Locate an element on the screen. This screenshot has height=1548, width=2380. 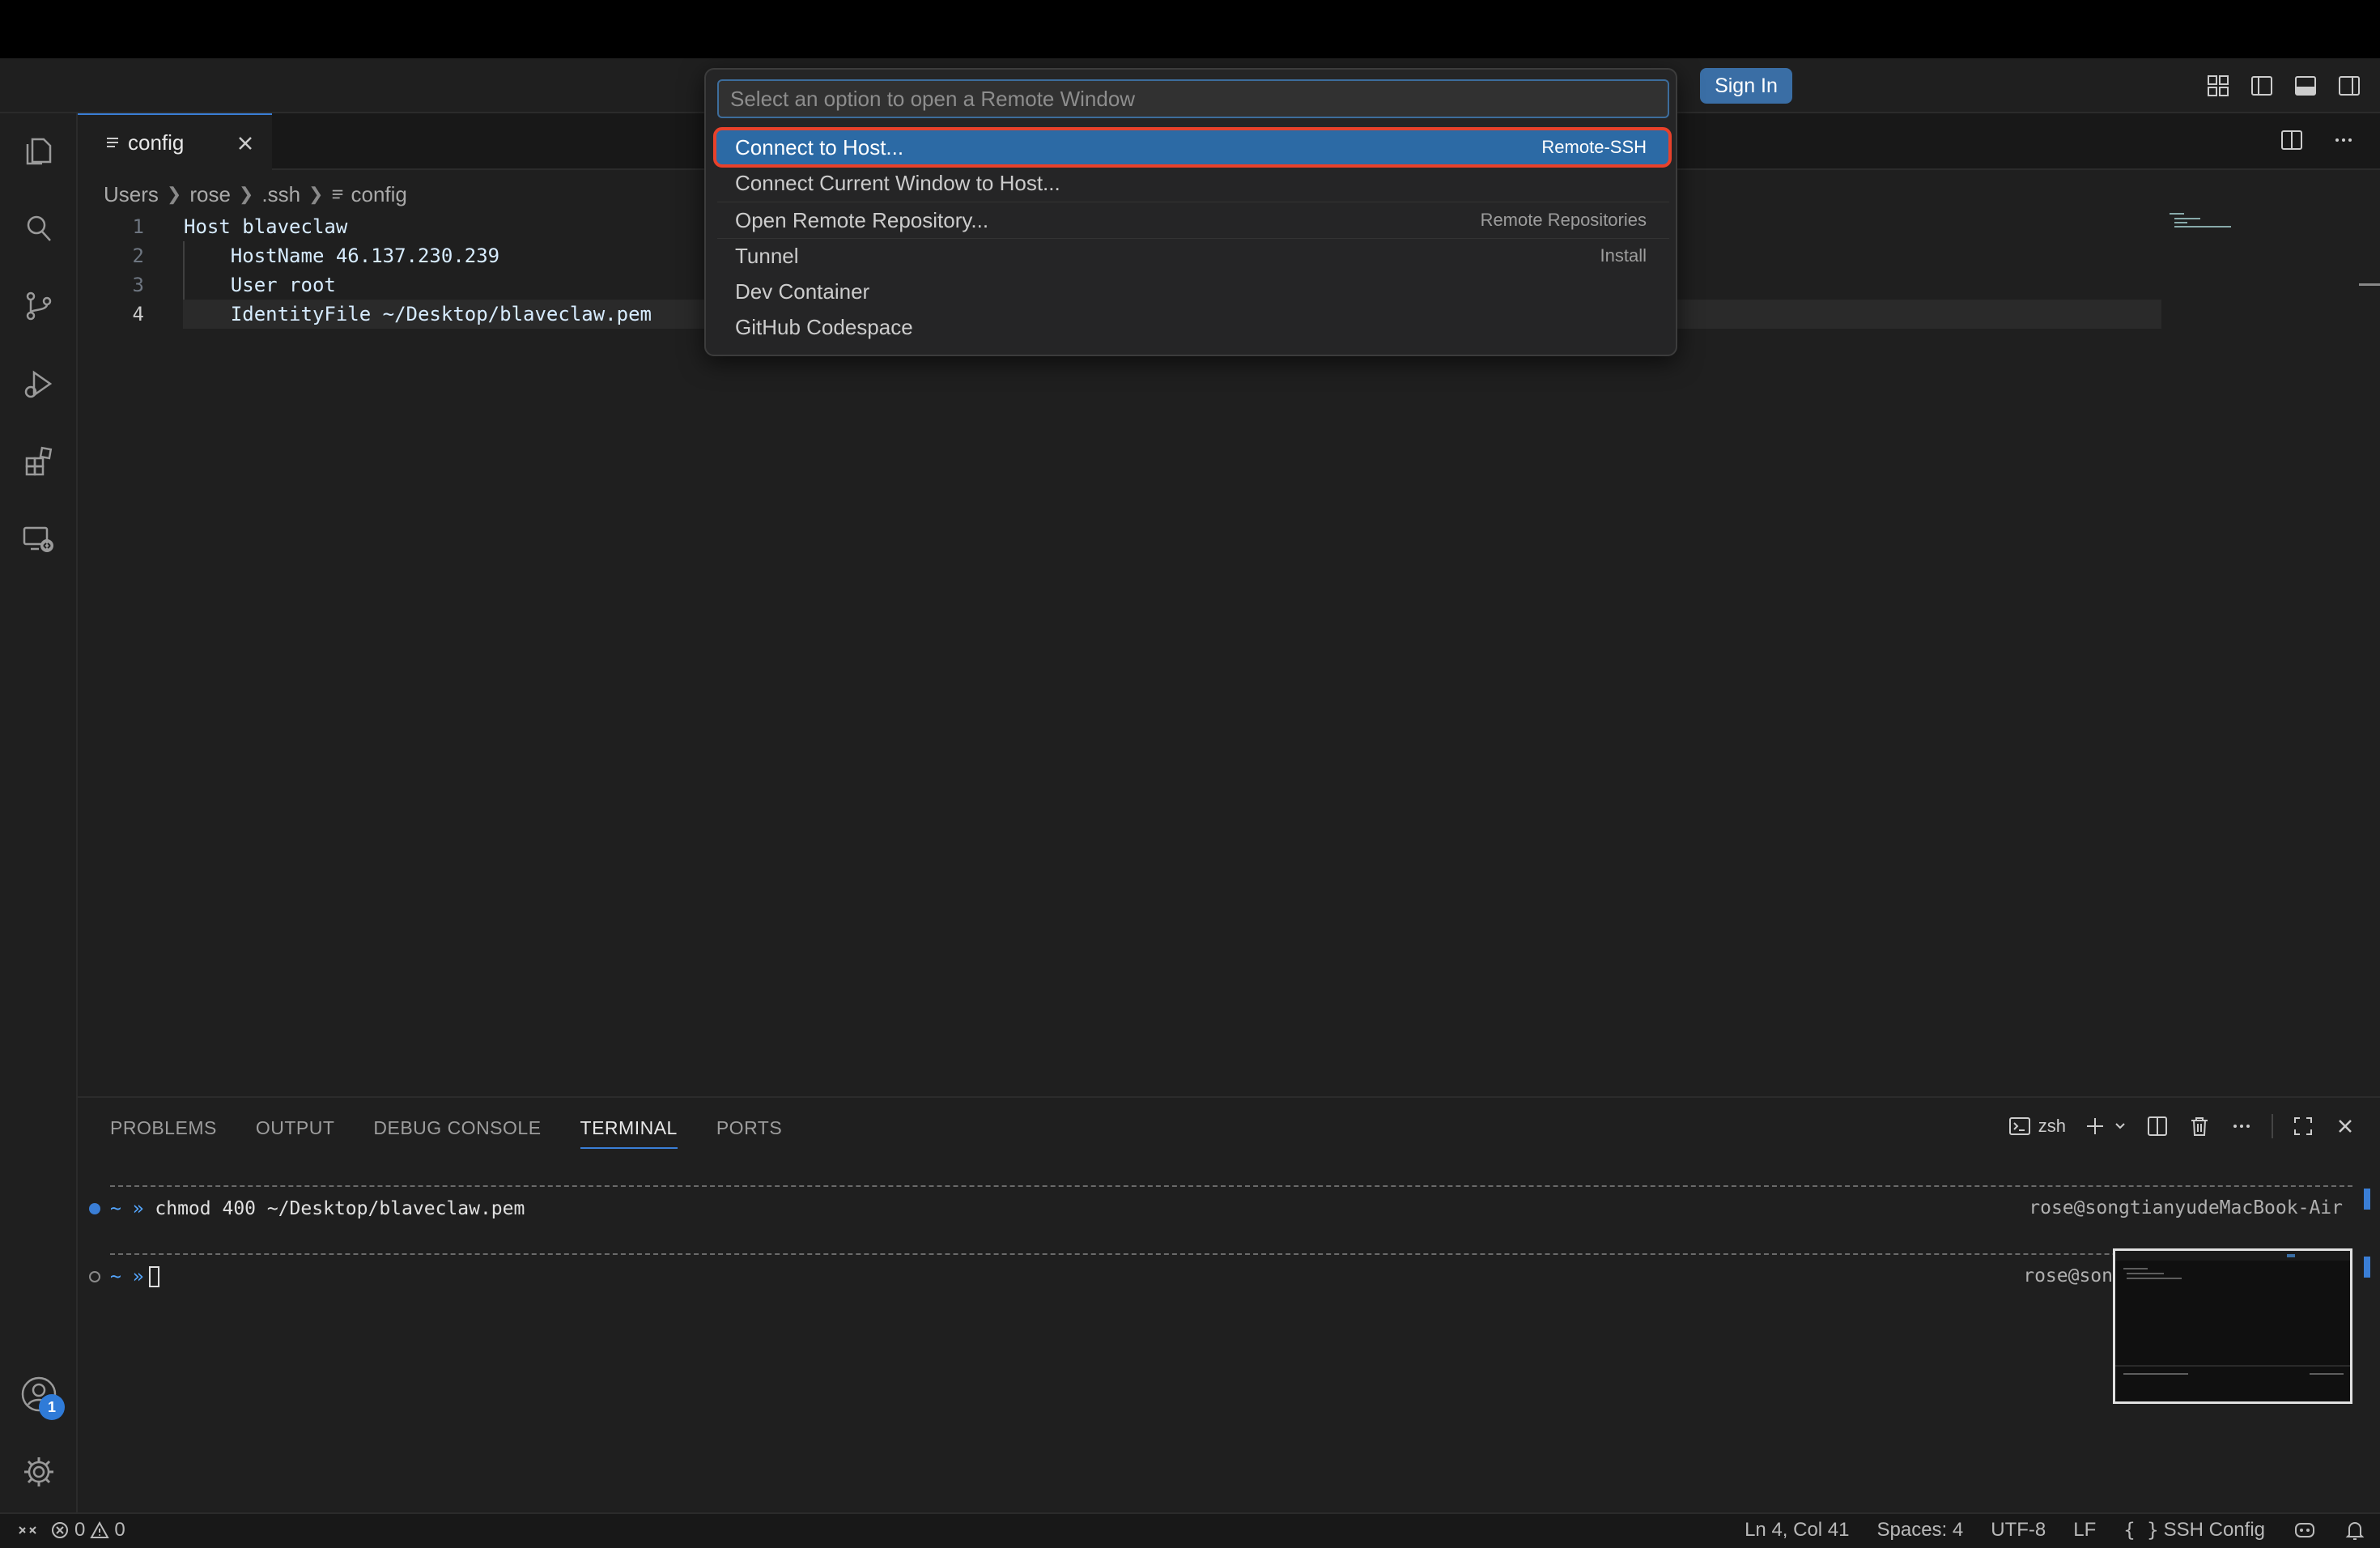
tab-ports: PORTS is located at coordinates (749, 1133).